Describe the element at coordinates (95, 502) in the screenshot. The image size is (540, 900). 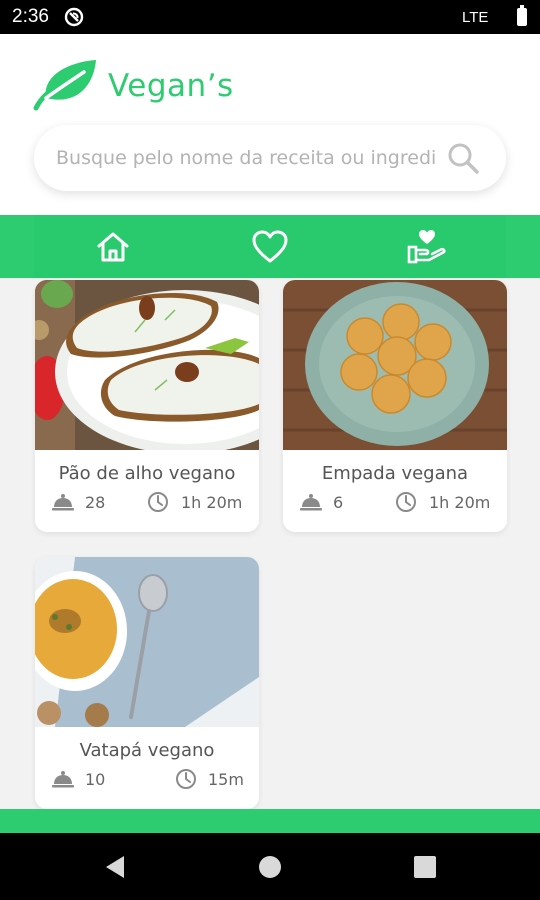
I see `recipe-servings: 28` at that location.